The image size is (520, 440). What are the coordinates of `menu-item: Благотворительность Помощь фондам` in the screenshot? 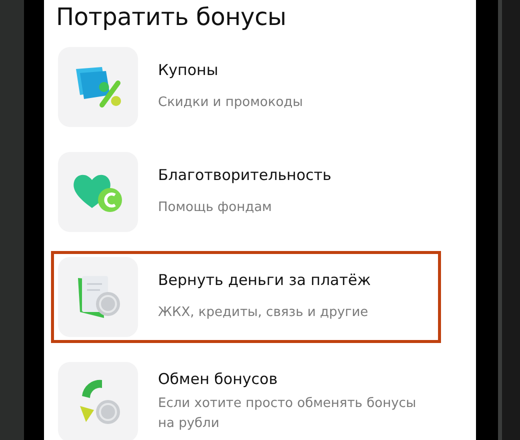 It's located at (246, 192).